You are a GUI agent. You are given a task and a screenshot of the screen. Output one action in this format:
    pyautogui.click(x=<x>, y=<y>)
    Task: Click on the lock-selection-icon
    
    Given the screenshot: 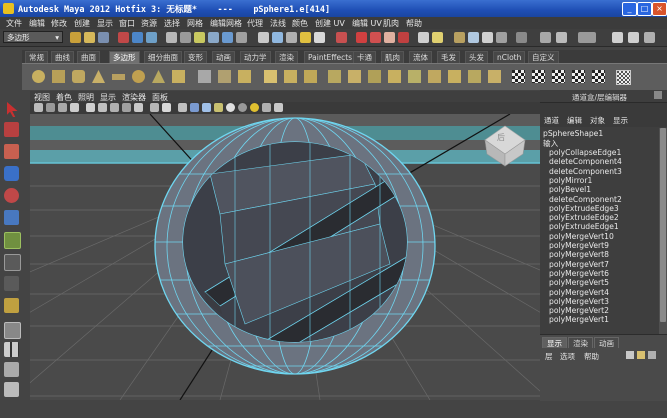 What is the action you would take?
    pyautogui.click(x=241, y=37)
    